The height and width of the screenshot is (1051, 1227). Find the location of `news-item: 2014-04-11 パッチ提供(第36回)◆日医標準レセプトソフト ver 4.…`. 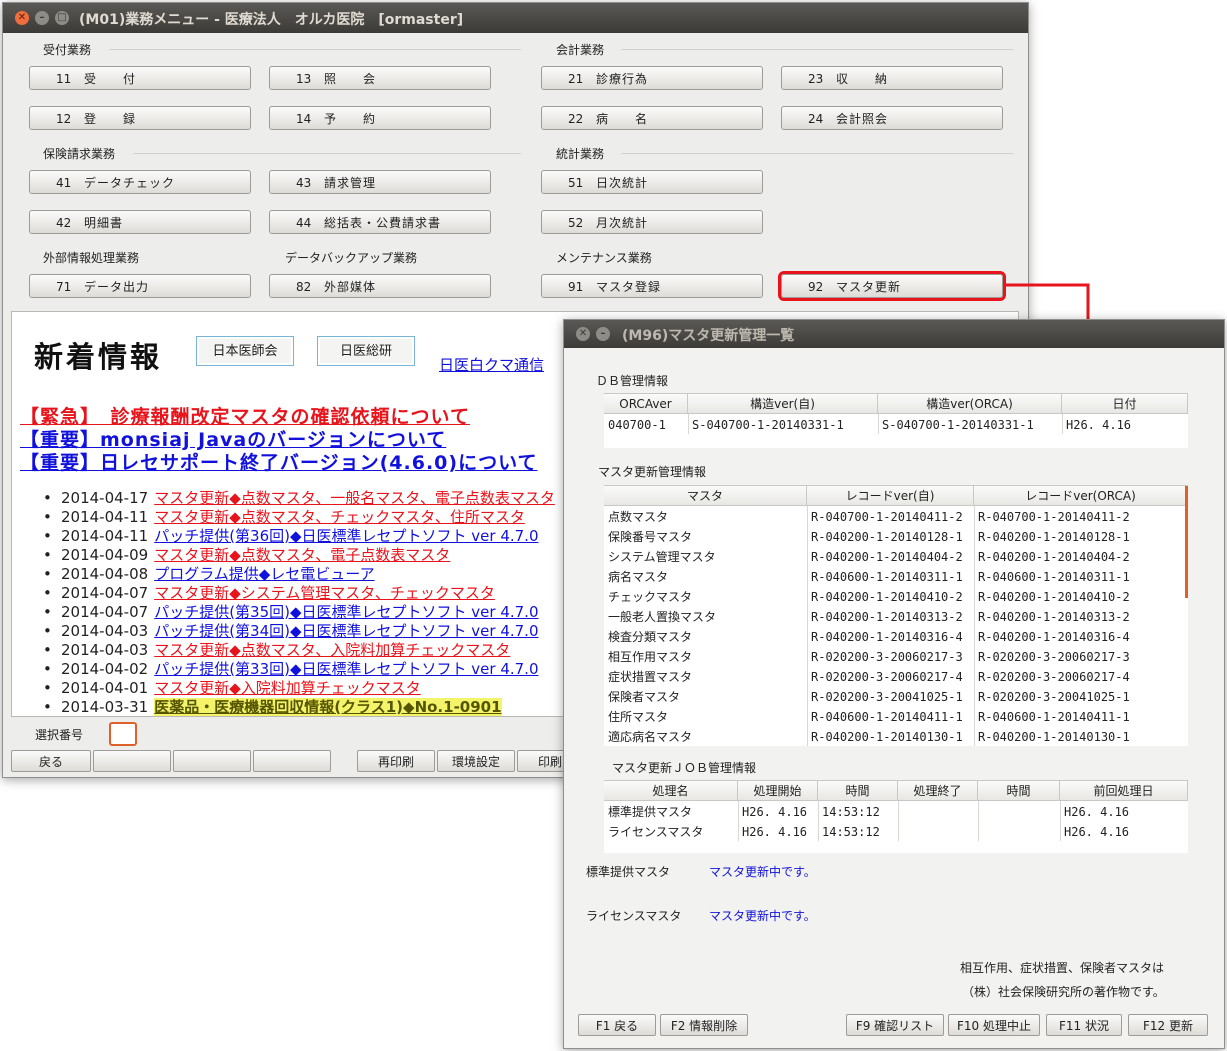

news-item: 2014-04-11 パッチ提供(第36回)◆日医標準レセプトソフト ver 4.… is located at coordinates (303, 536).